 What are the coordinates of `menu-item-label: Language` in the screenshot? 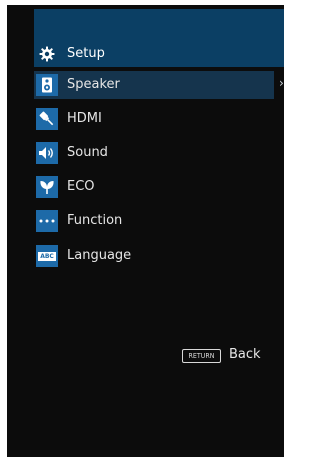 It's located at (99, 255).